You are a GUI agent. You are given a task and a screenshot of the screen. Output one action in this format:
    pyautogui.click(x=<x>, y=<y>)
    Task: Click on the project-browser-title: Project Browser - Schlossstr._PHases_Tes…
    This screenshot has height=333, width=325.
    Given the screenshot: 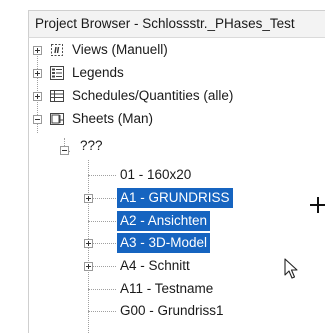 What is the action you would take?
    pyautogui.click(x=176, y=24)
    